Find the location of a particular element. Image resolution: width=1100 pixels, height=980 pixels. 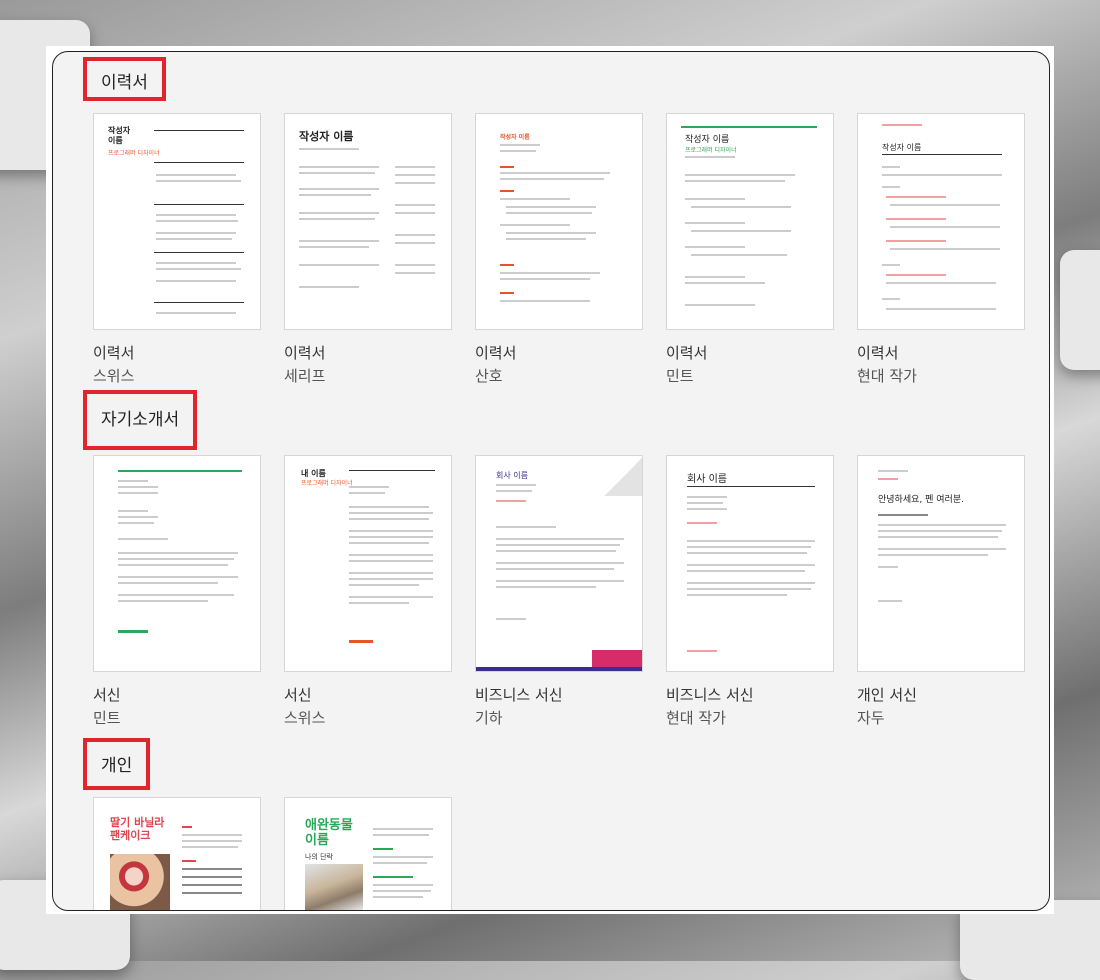

template-personal-pet: 애완동물 이름 나의 단락 is located at coordinates (368, 853).